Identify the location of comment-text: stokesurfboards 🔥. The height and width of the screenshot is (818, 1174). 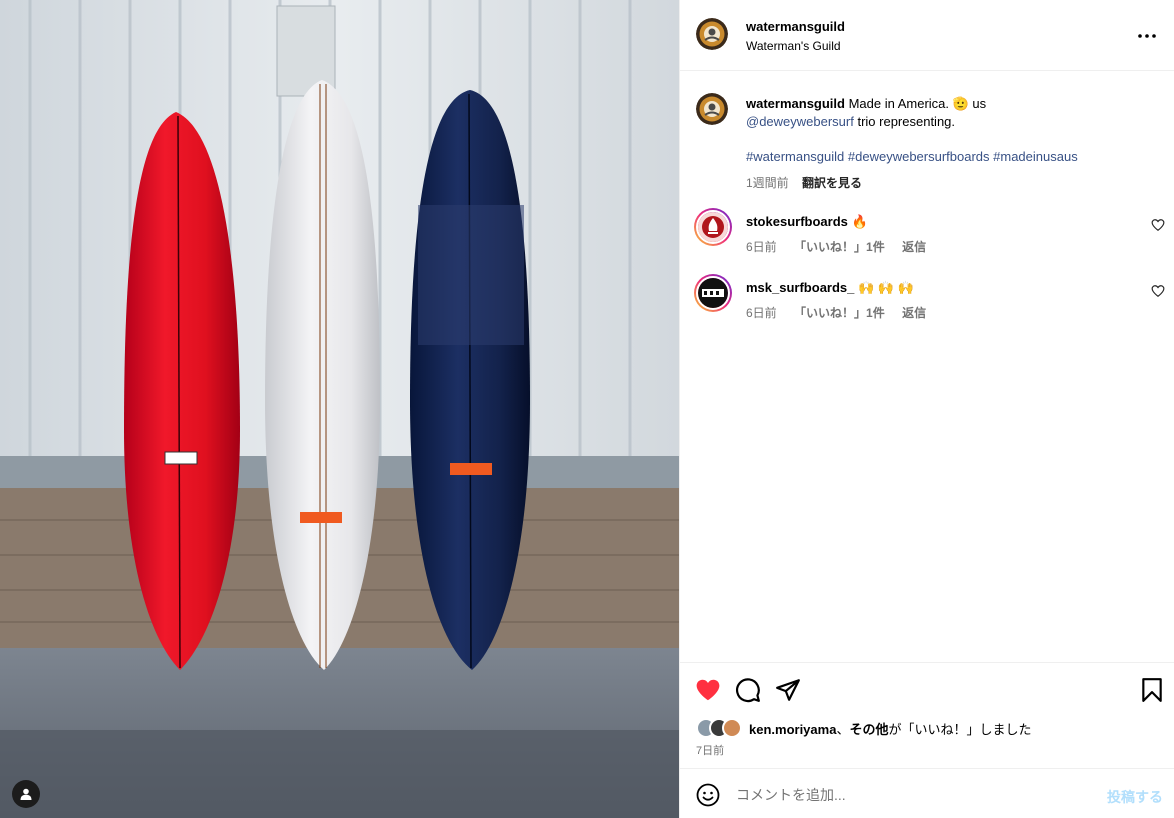
(807, 222).